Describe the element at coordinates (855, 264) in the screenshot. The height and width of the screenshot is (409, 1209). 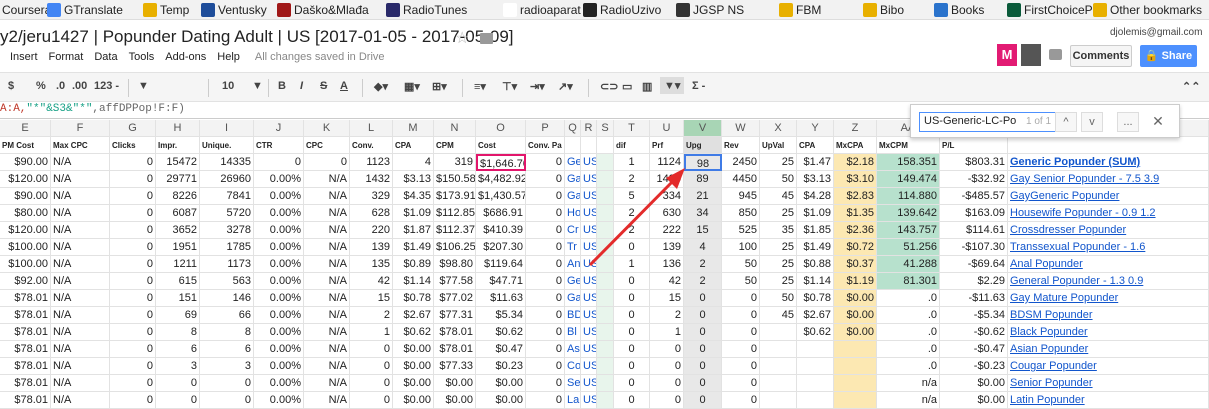
I see `cell: $0.37` at that location.